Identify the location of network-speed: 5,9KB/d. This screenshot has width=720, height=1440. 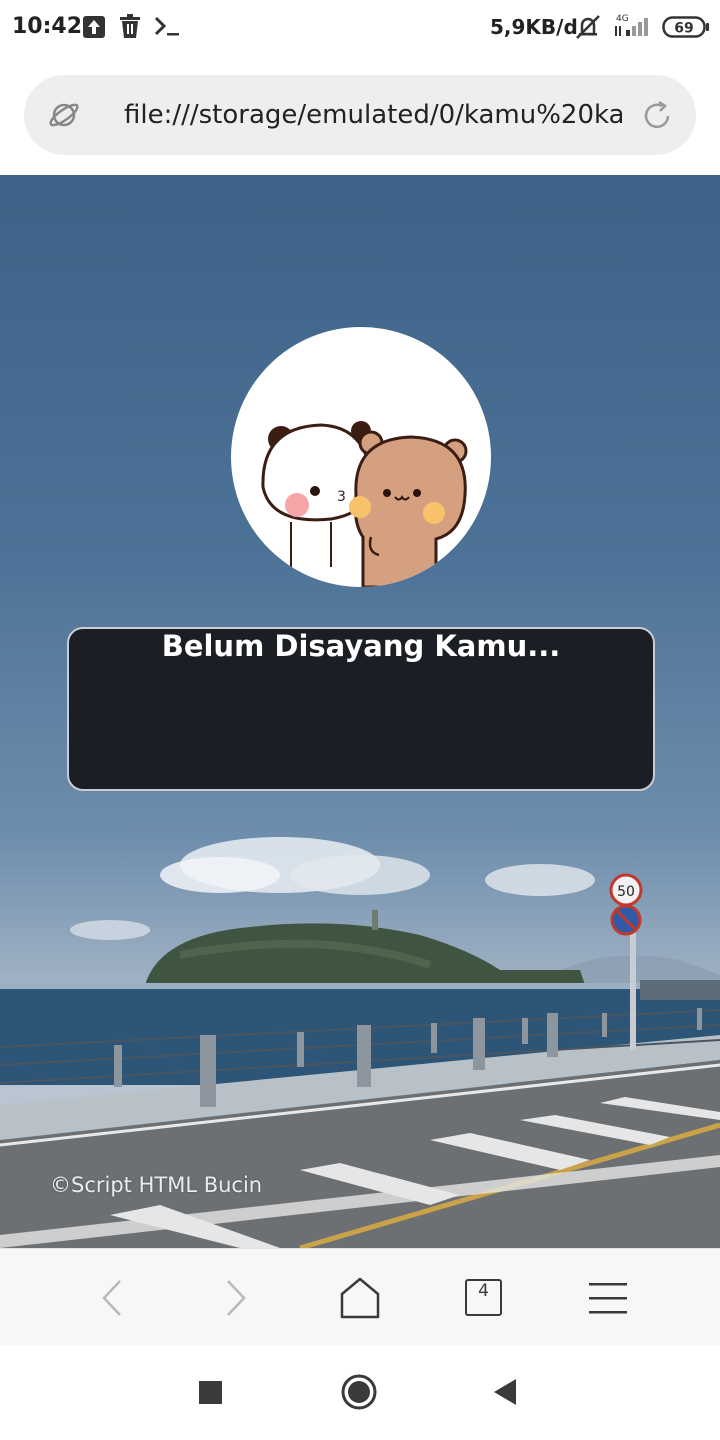
(534, 27).